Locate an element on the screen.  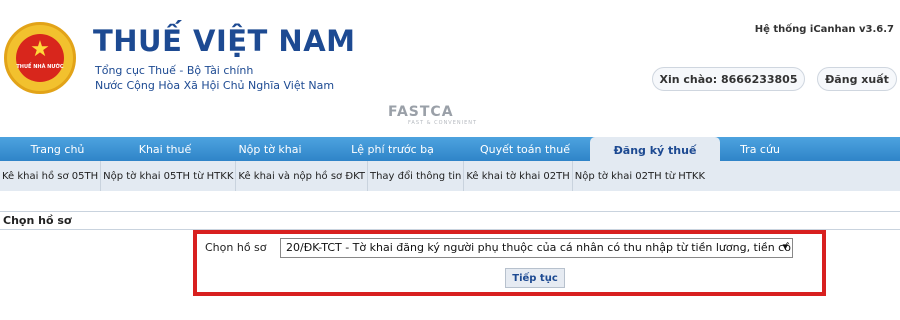
continue-button: Tiếp tục is located at coordinates (535, 278).